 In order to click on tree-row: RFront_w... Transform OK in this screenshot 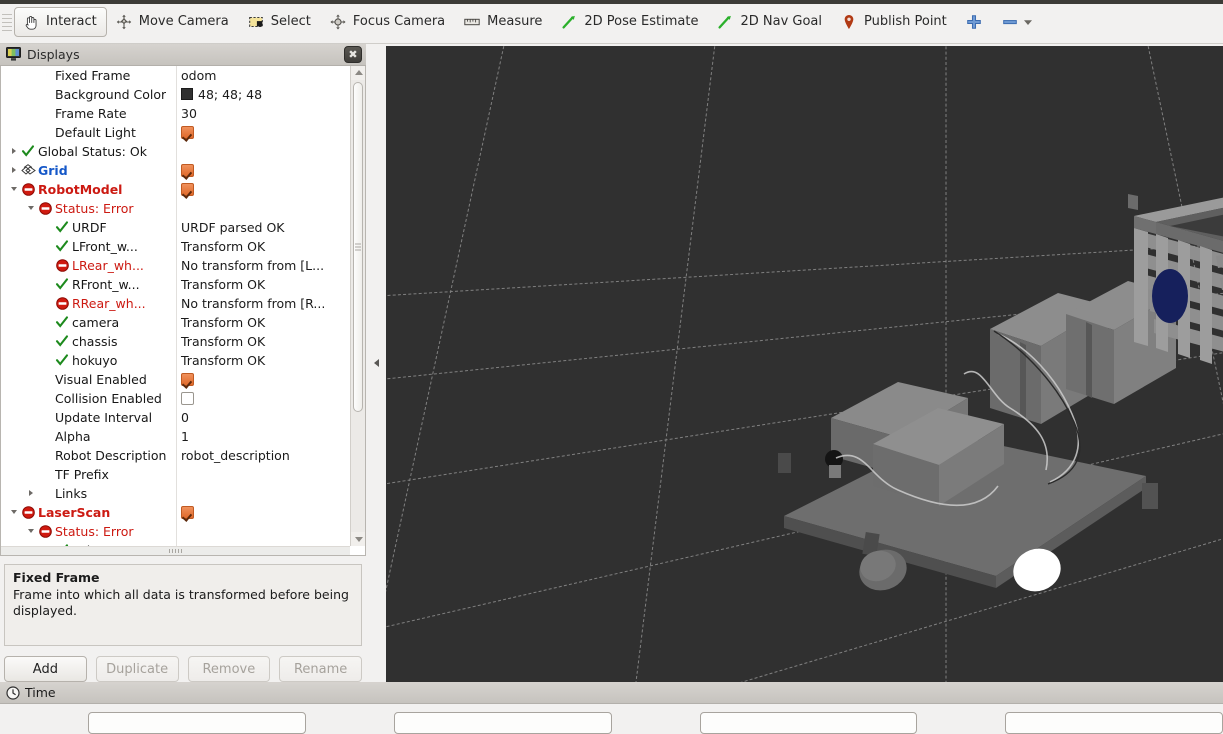, I will do `click(175, 284)`.